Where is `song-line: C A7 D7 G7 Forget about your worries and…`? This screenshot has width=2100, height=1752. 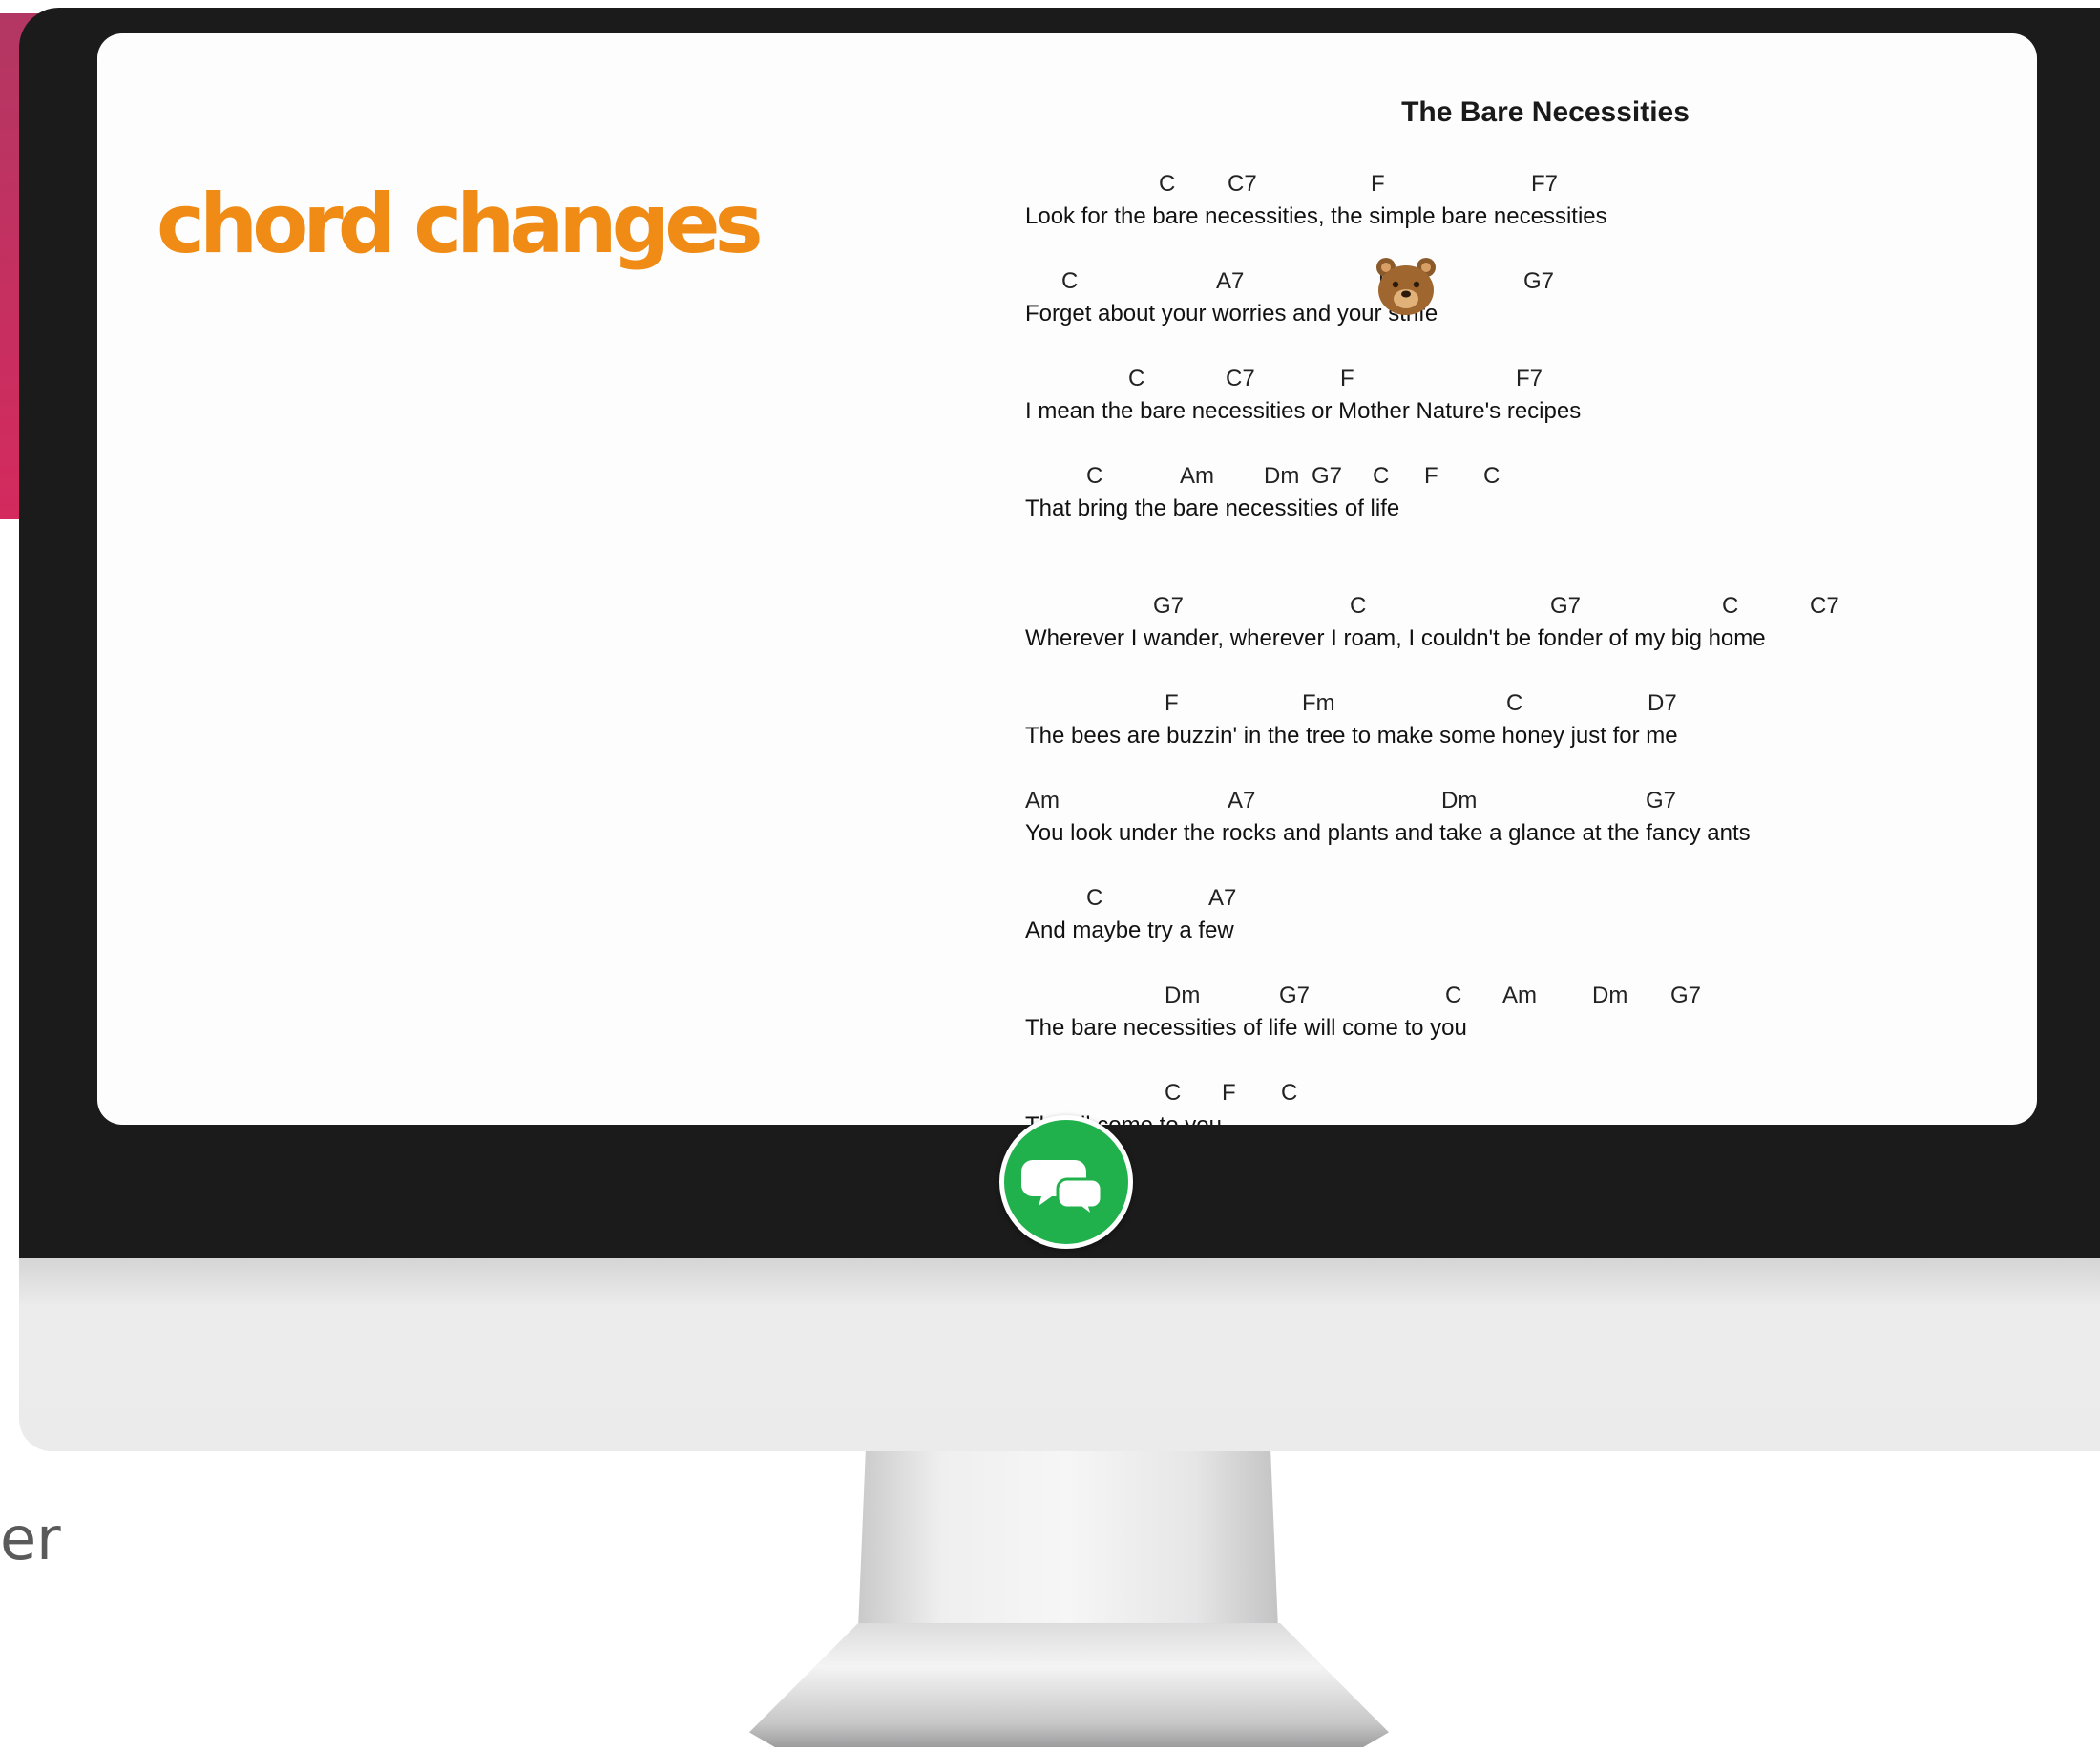
song-line: C A7 D7 G7 Forget about your worries and… is located at coordinates (1521, 307).